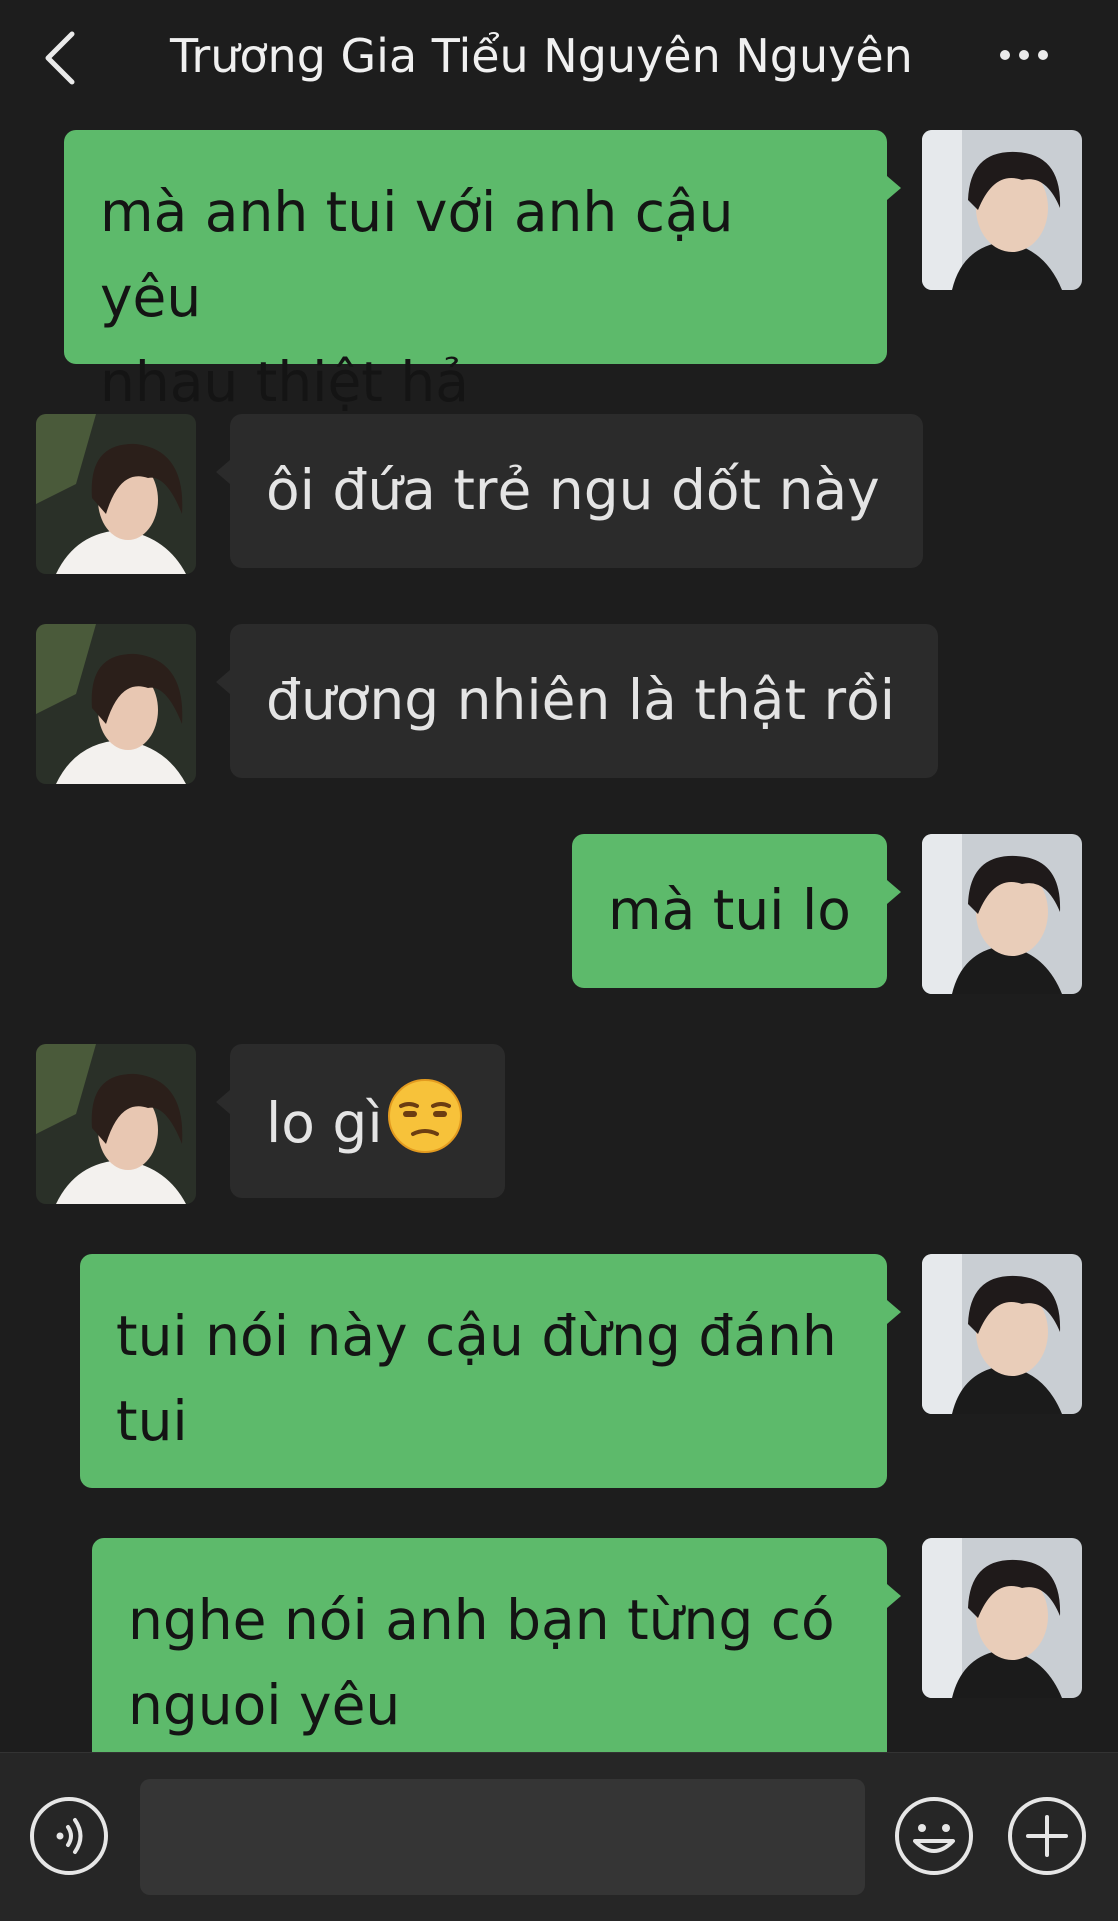  I want to click on outgoing-message-bubble: mà tui lo, so click(729, 911).